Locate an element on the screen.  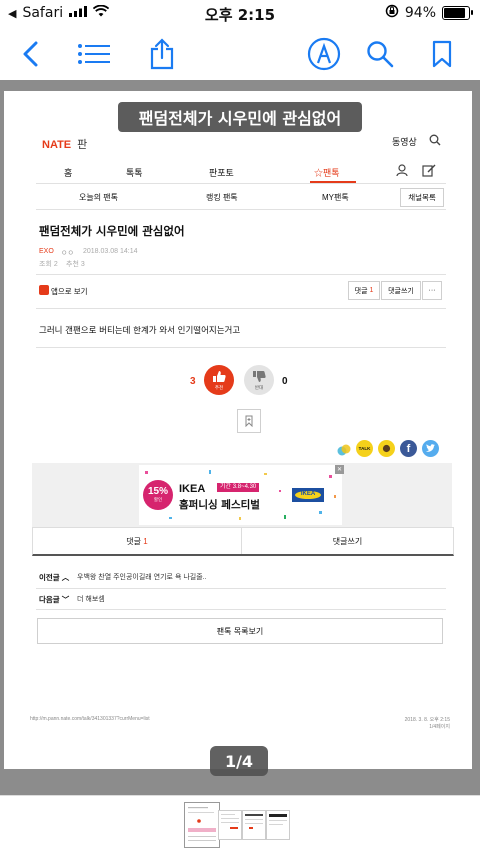
recommend-count: 추천 3 is located at coordinates (75, 264).